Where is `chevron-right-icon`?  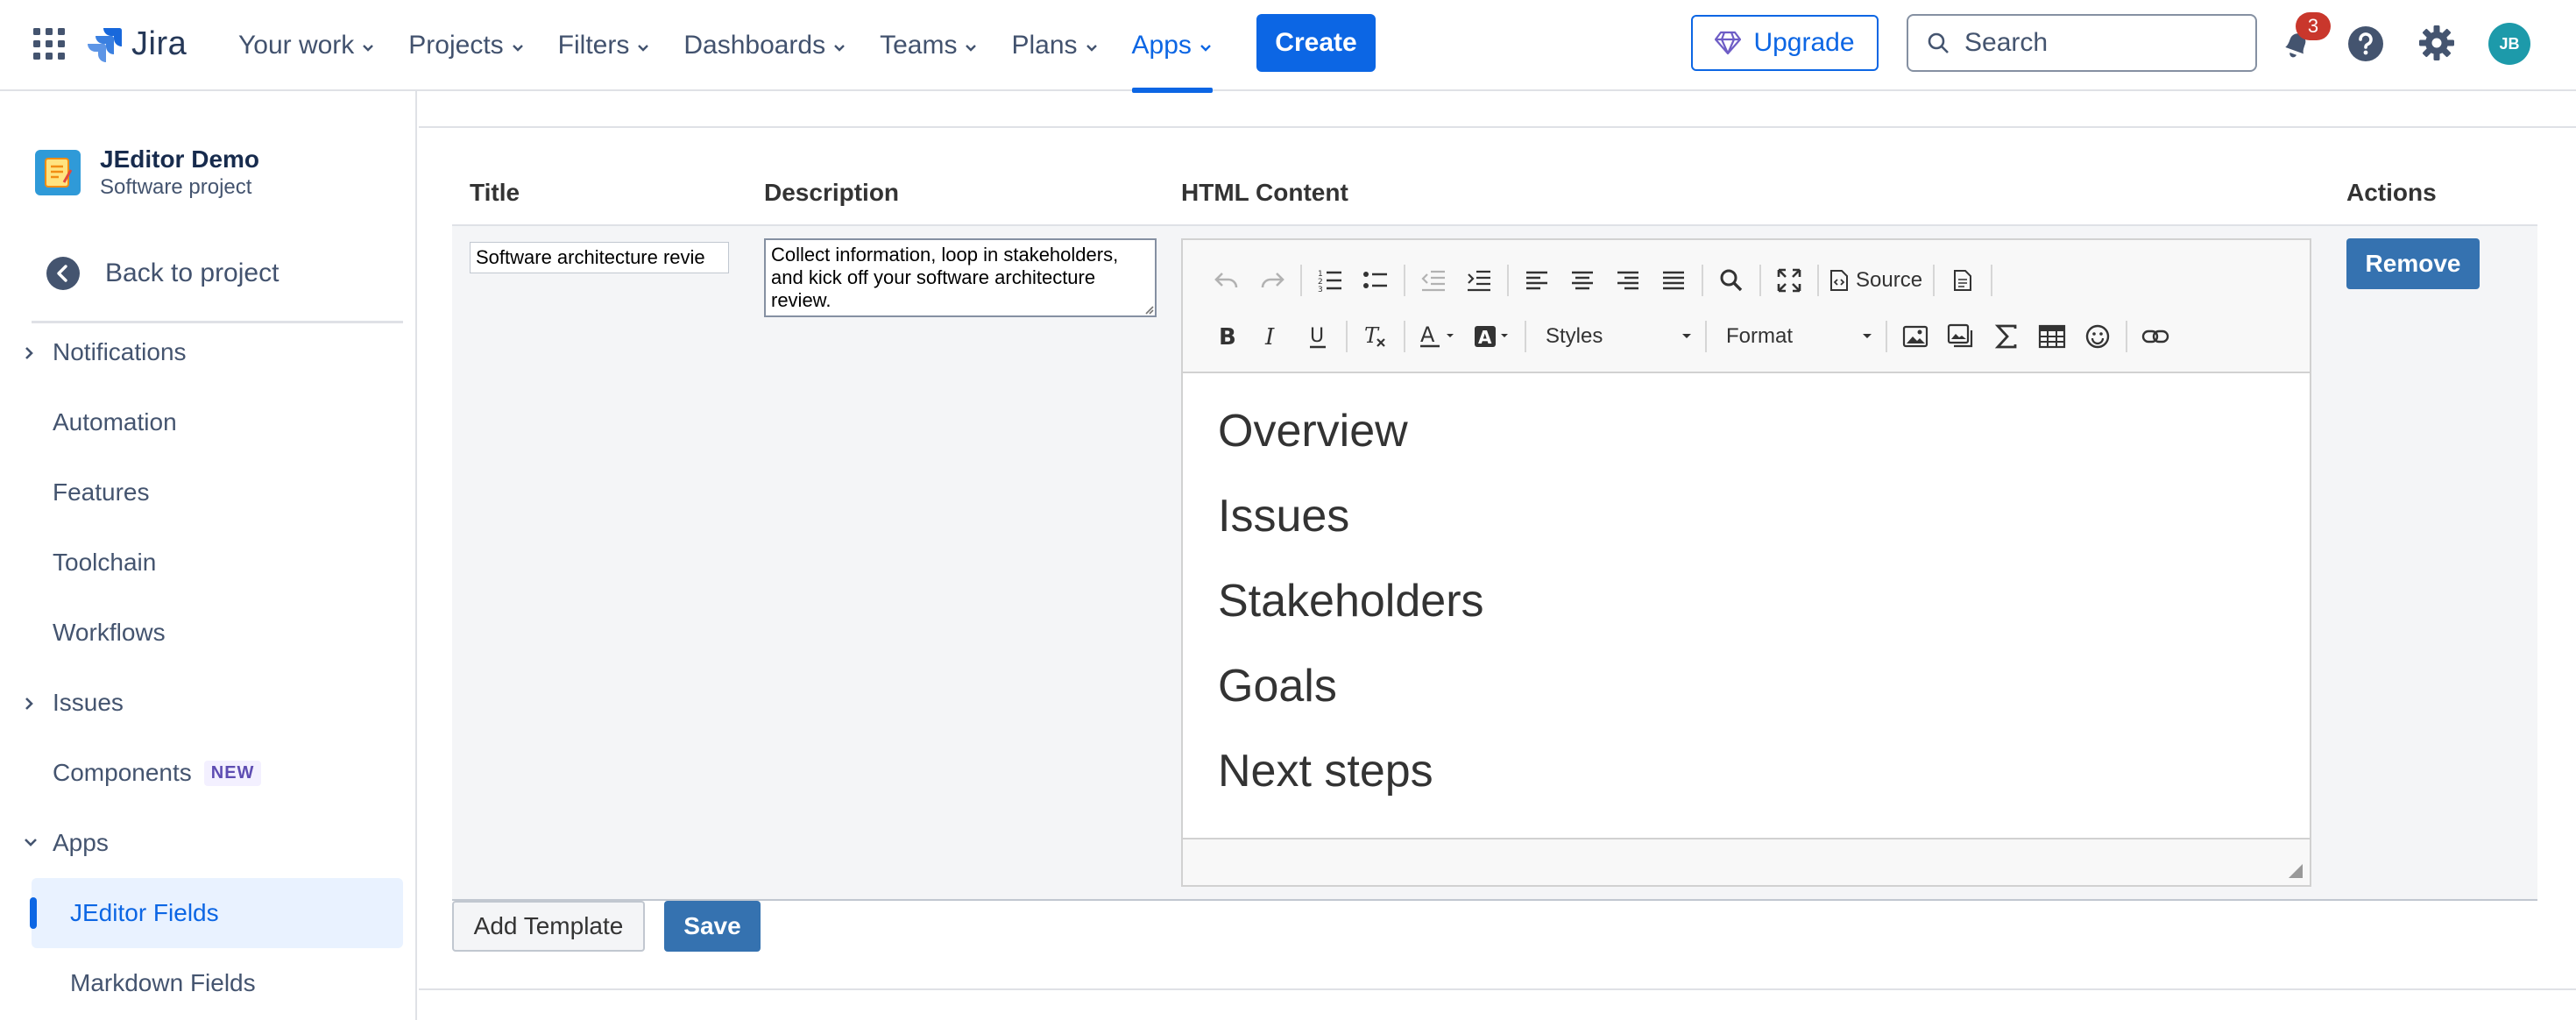 chevron-right-icon is located at coordinates (29, 704).